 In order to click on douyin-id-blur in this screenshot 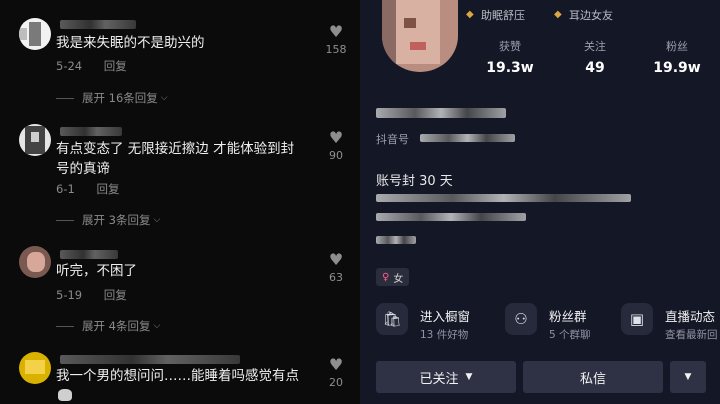, I will do `click(467, 138)`.